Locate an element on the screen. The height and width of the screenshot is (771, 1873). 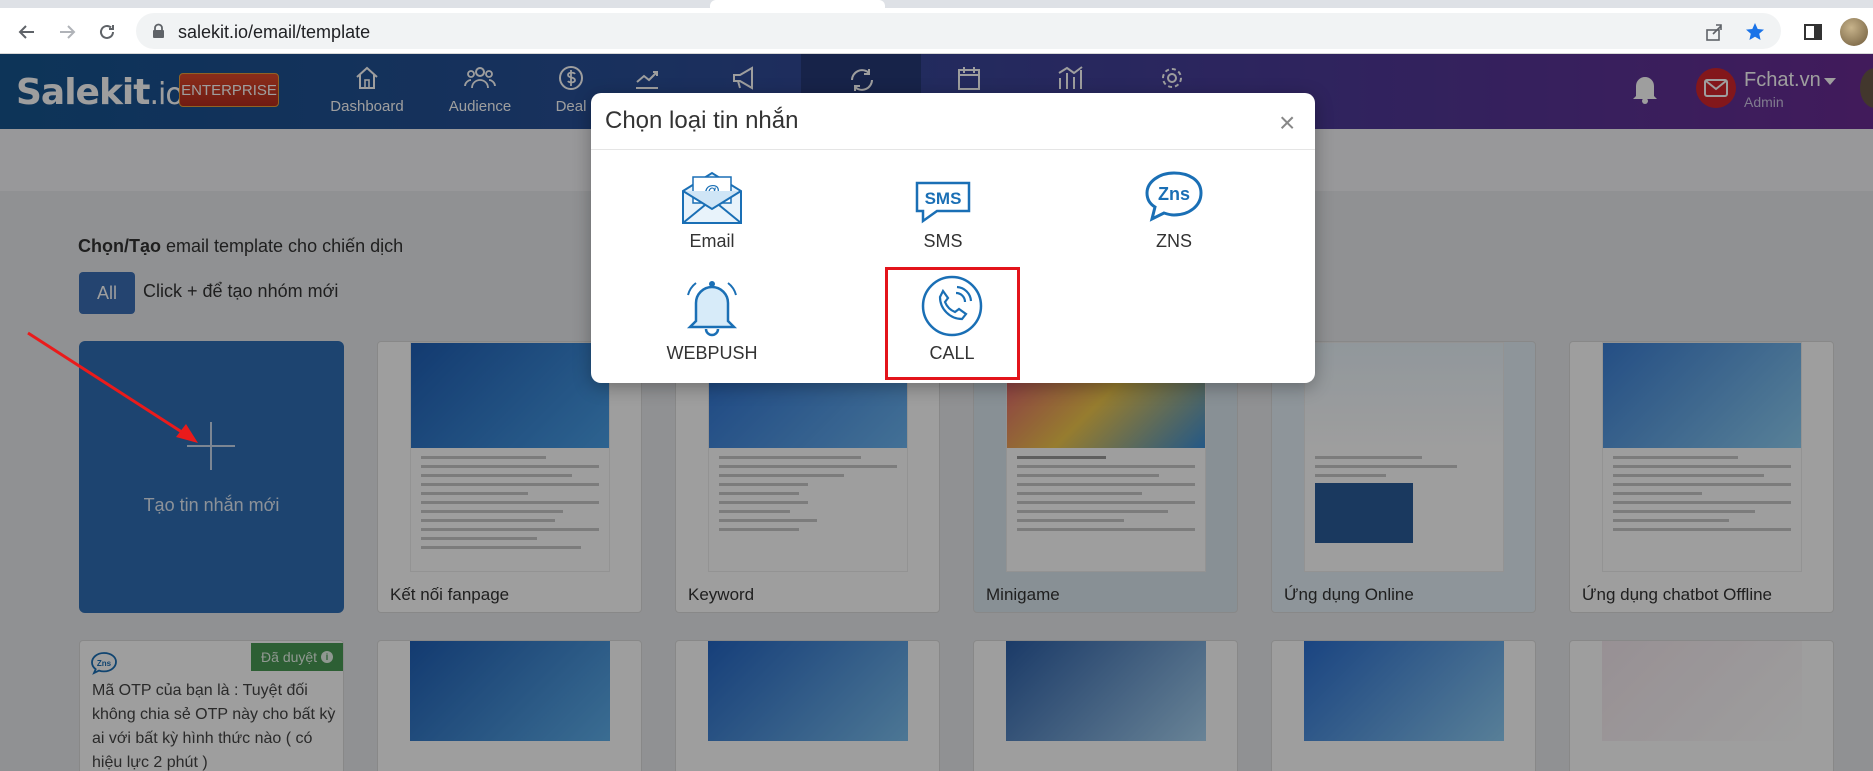
svg-text: SMS is located at coordinates (943, 198).